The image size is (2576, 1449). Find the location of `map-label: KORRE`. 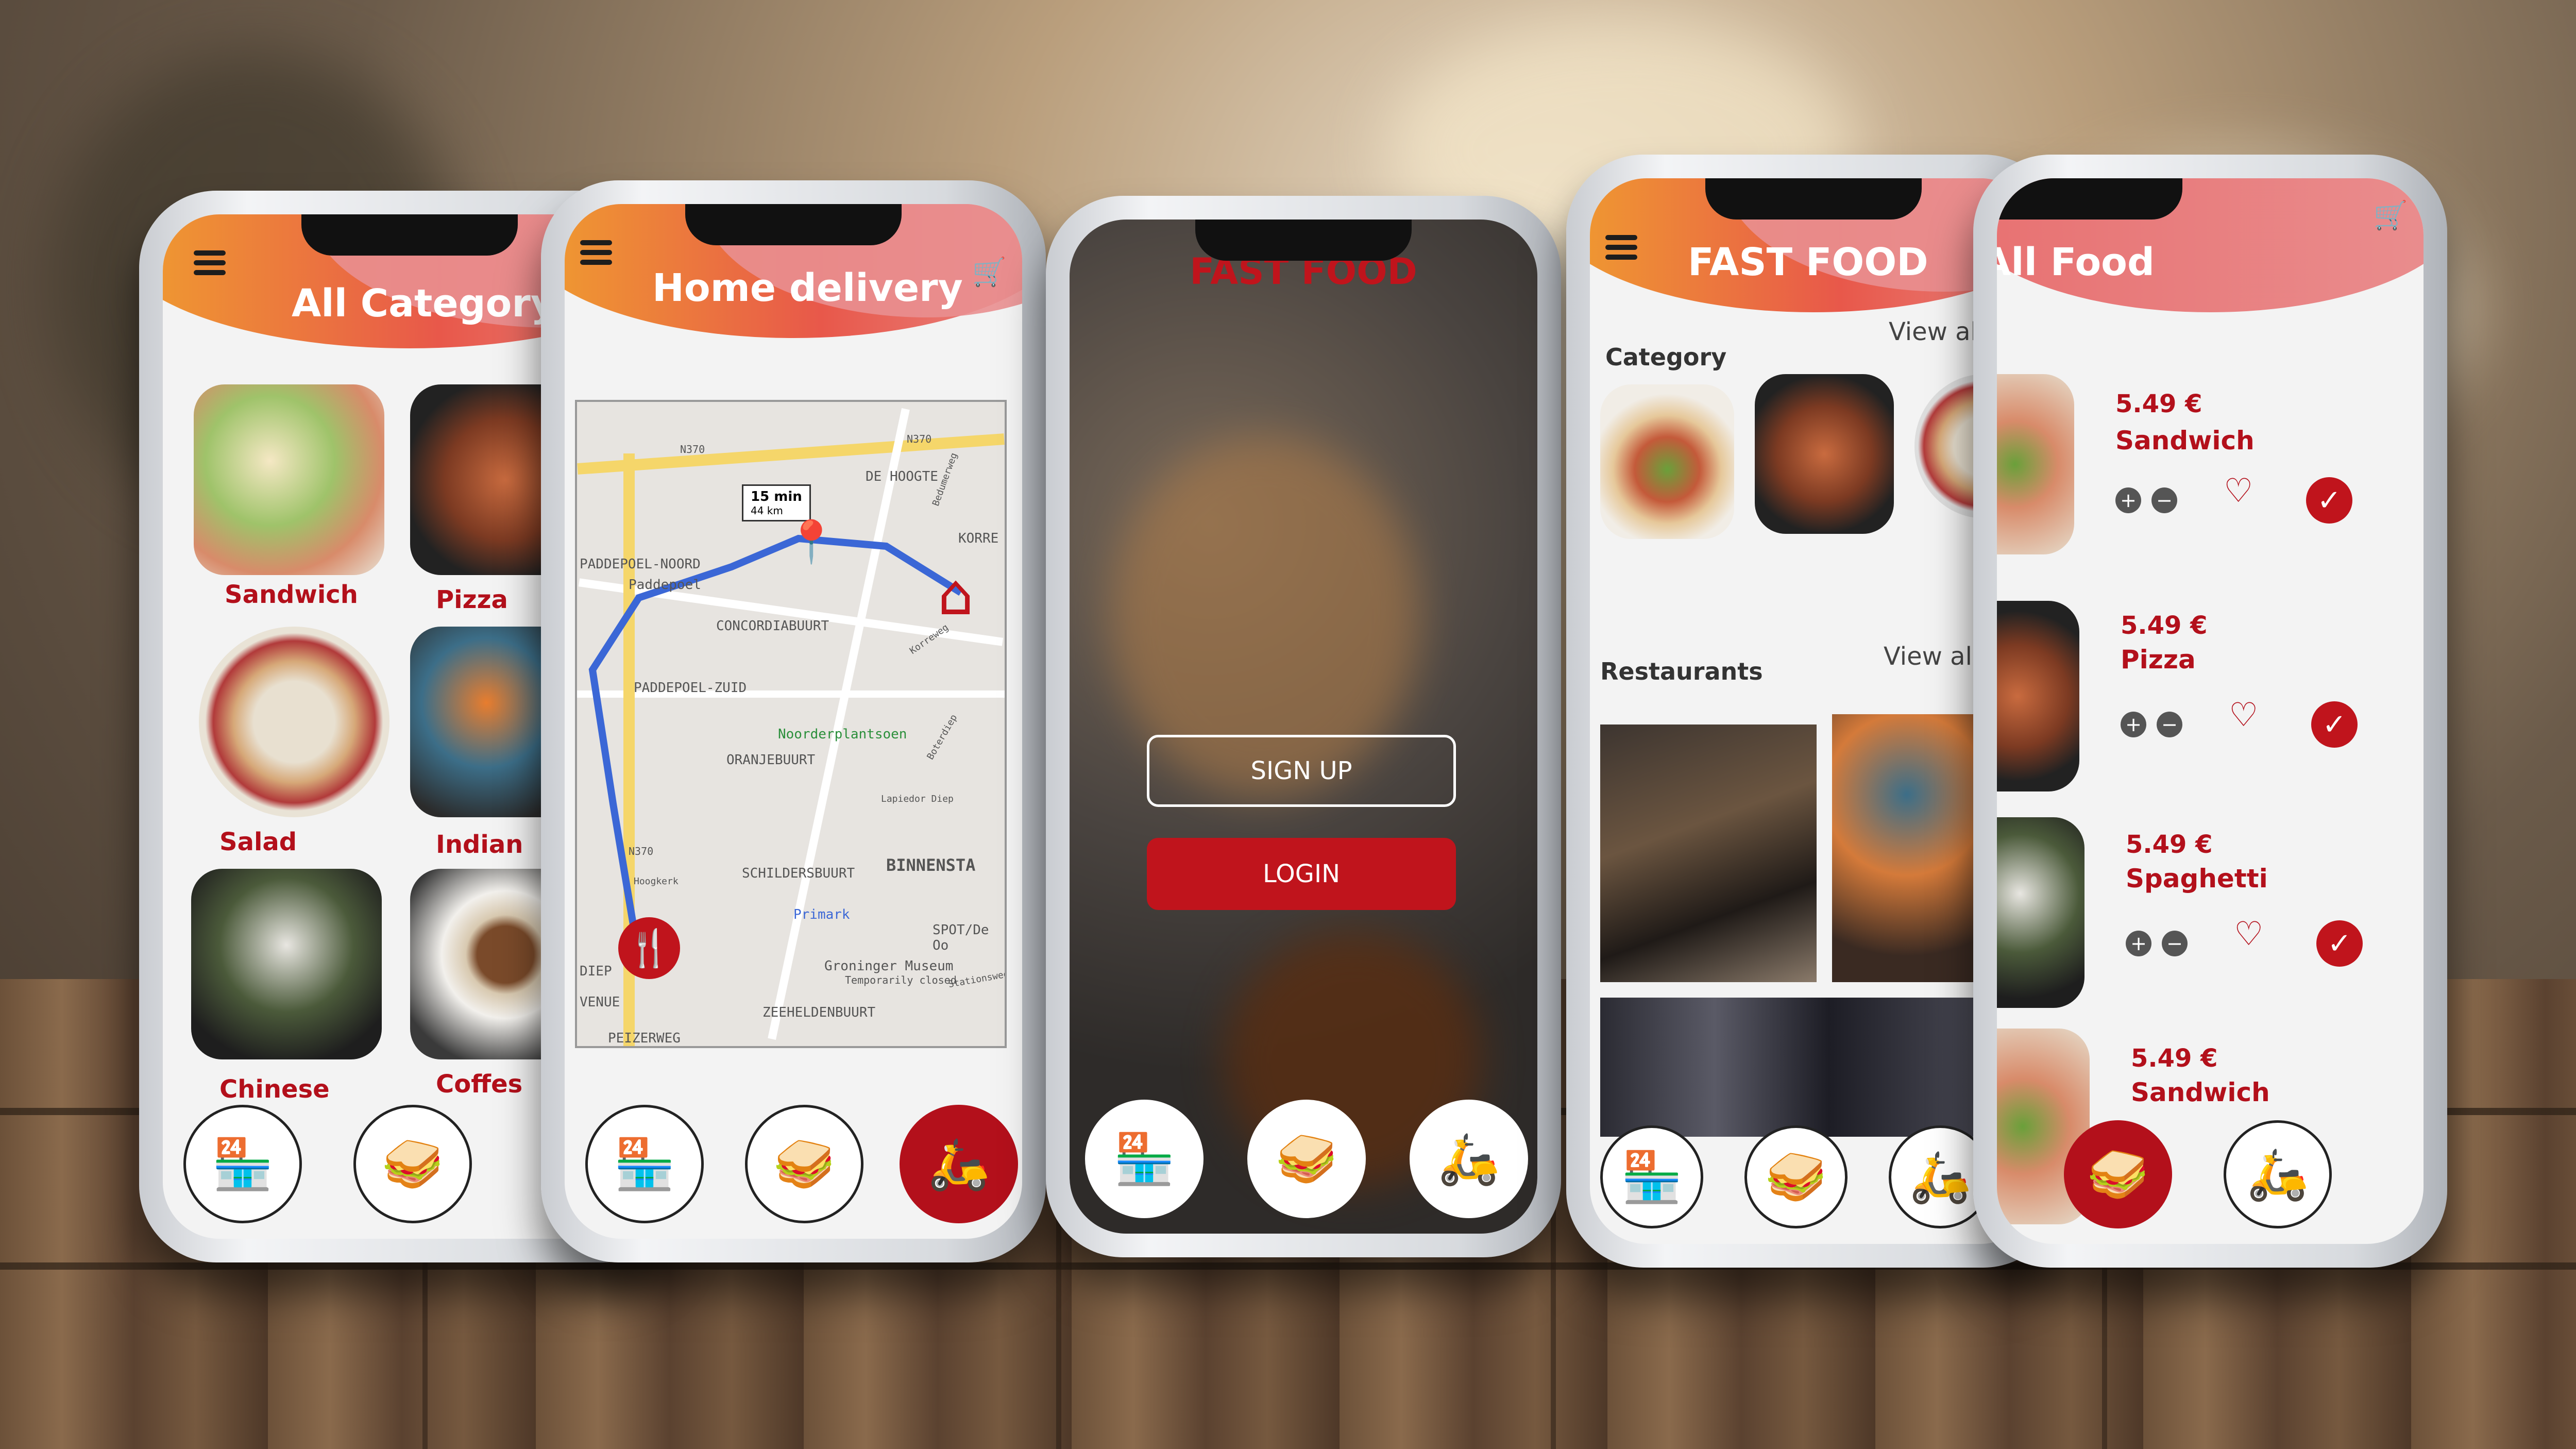

map-label: KORRE is located at coordinates (979, 538).